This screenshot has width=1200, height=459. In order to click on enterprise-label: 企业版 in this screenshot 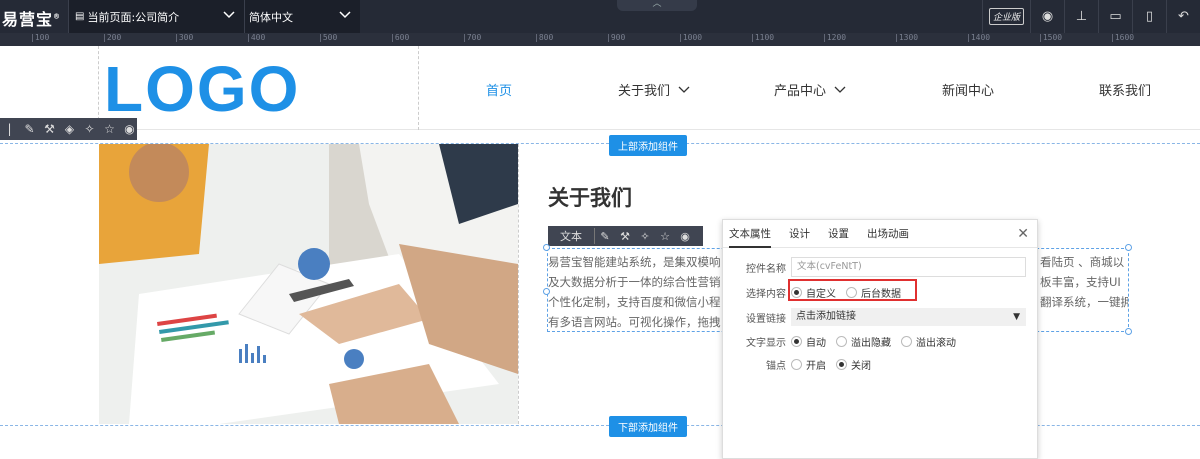, I will do `click(1006, 16)`.